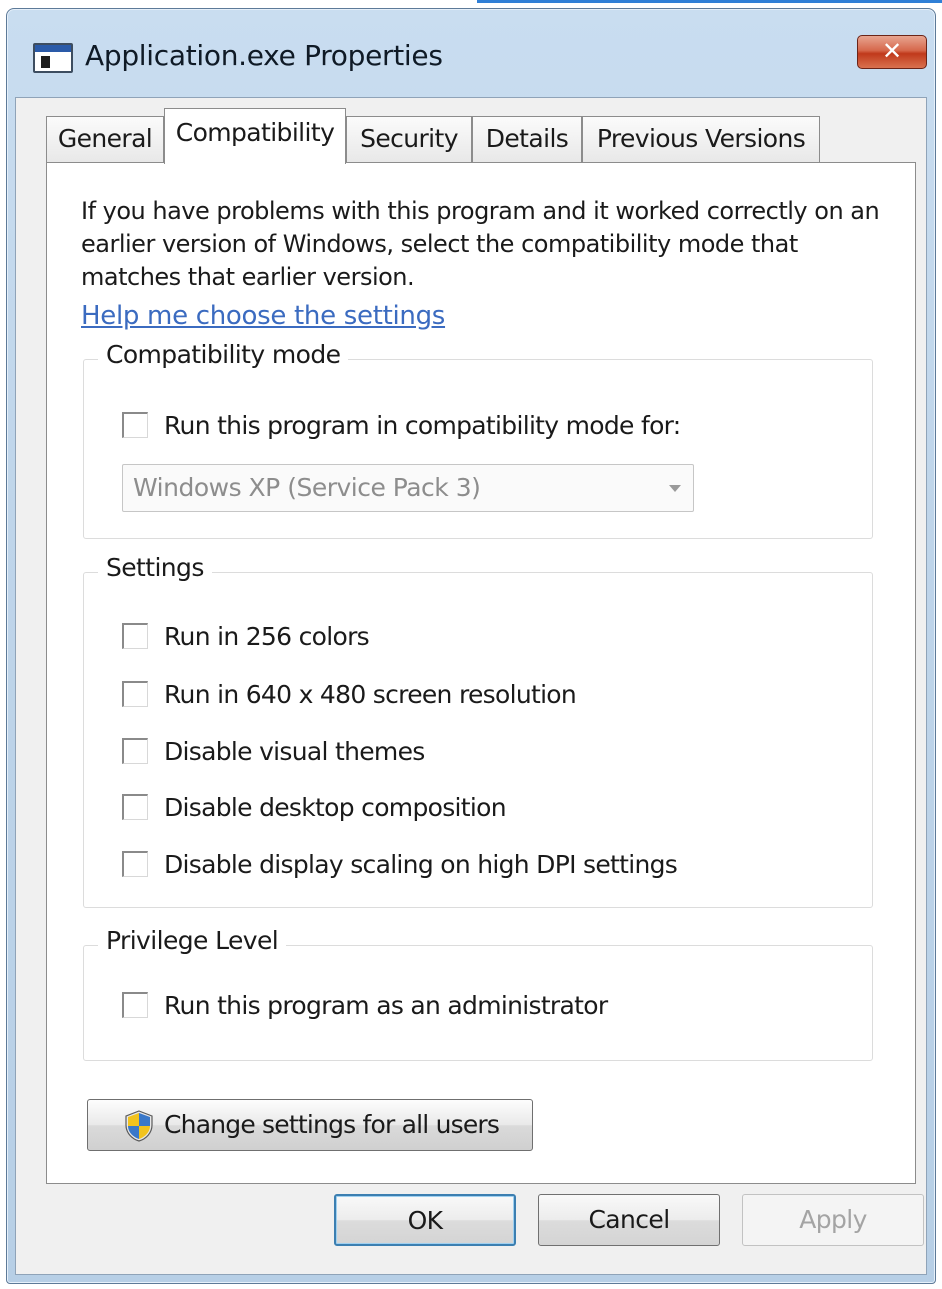 This screenshot has height=1289, width=942. Describe the element at coordinates (335, 807) in the screenshot. I see `setting-disable-desktop-composition-label: Disable desktop composition` at that location.